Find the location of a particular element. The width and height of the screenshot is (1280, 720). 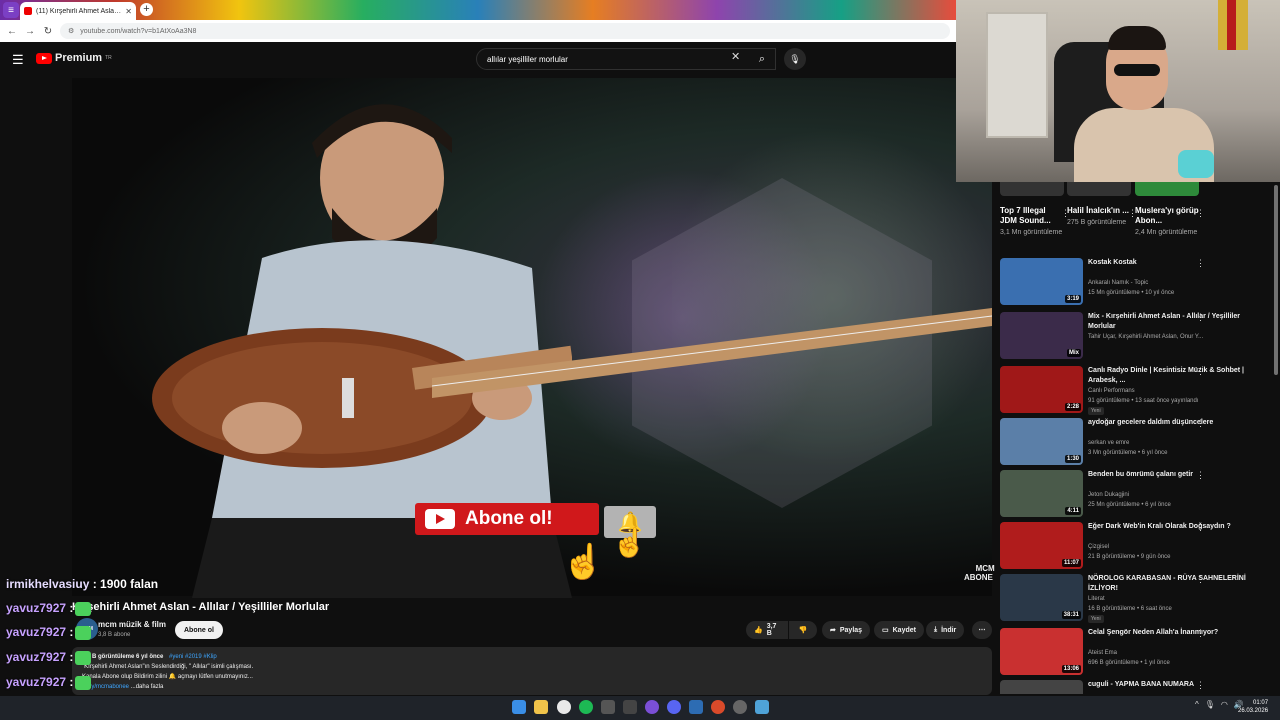

recommendation-channel: Canlı Performans is located at coordinates (1111, 391).